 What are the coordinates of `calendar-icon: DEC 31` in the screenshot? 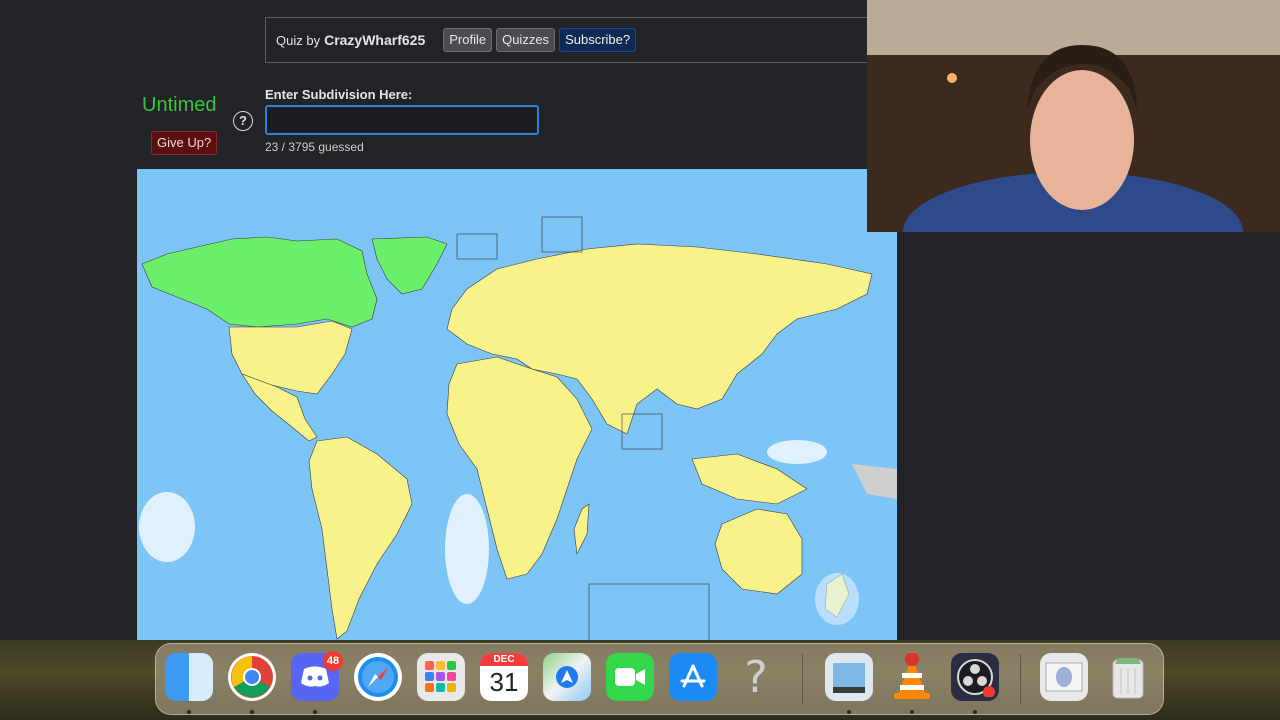 It's located at (504, 677).